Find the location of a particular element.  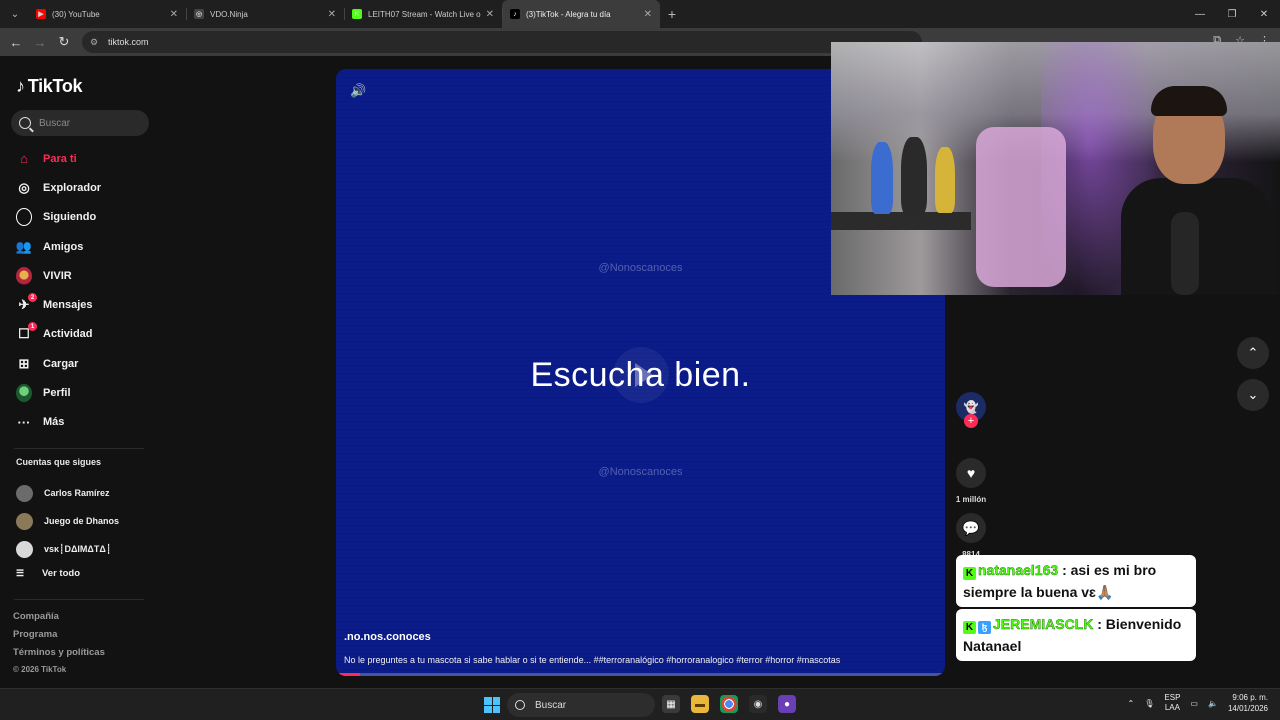

sidebar-item-mensajes: ✈ 2 Mensajes is located at coordinates (80, 304).